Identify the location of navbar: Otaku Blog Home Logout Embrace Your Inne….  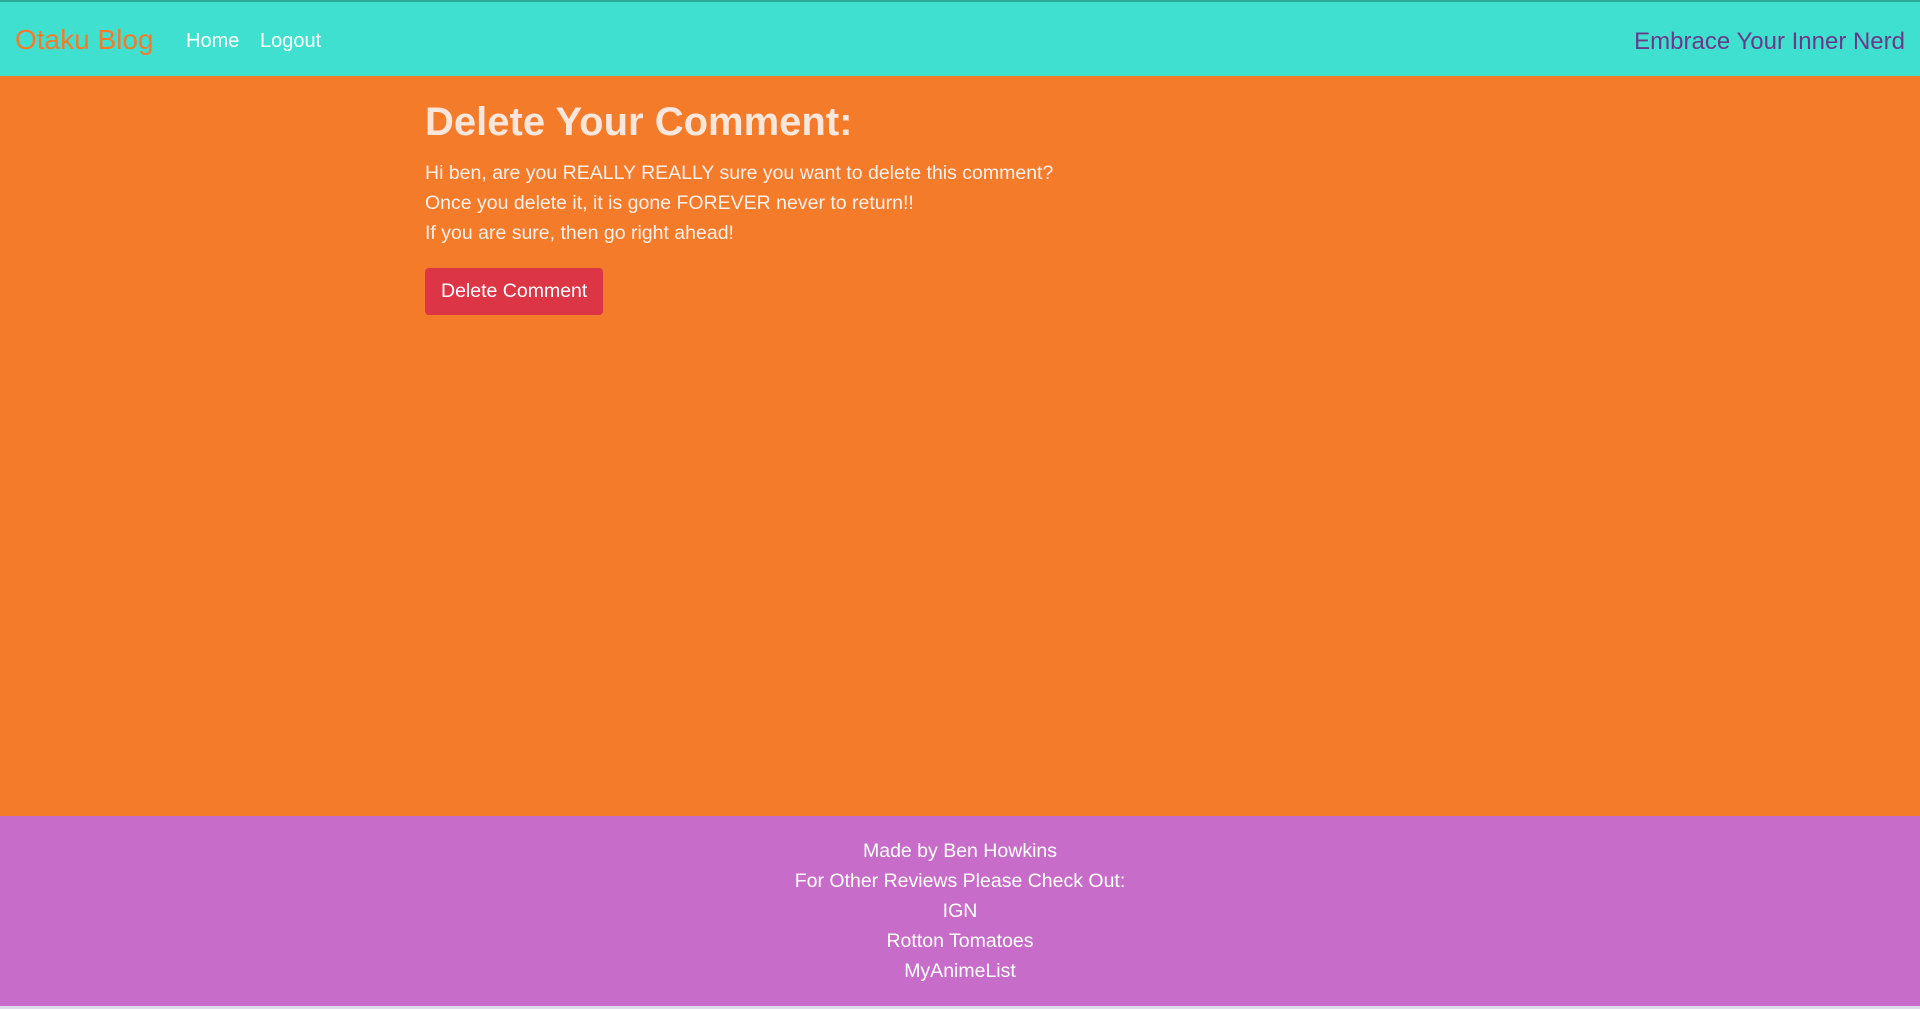
(960, 38).